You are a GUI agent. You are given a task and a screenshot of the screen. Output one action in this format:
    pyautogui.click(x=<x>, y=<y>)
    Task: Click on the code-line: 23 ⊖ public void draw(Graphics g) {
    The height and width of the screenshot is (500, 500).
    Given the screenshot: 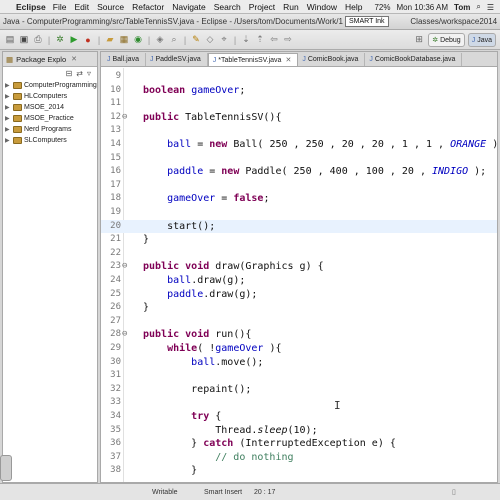 What is the action you would take?
    pyautogui.click(x=299, y=266)
    